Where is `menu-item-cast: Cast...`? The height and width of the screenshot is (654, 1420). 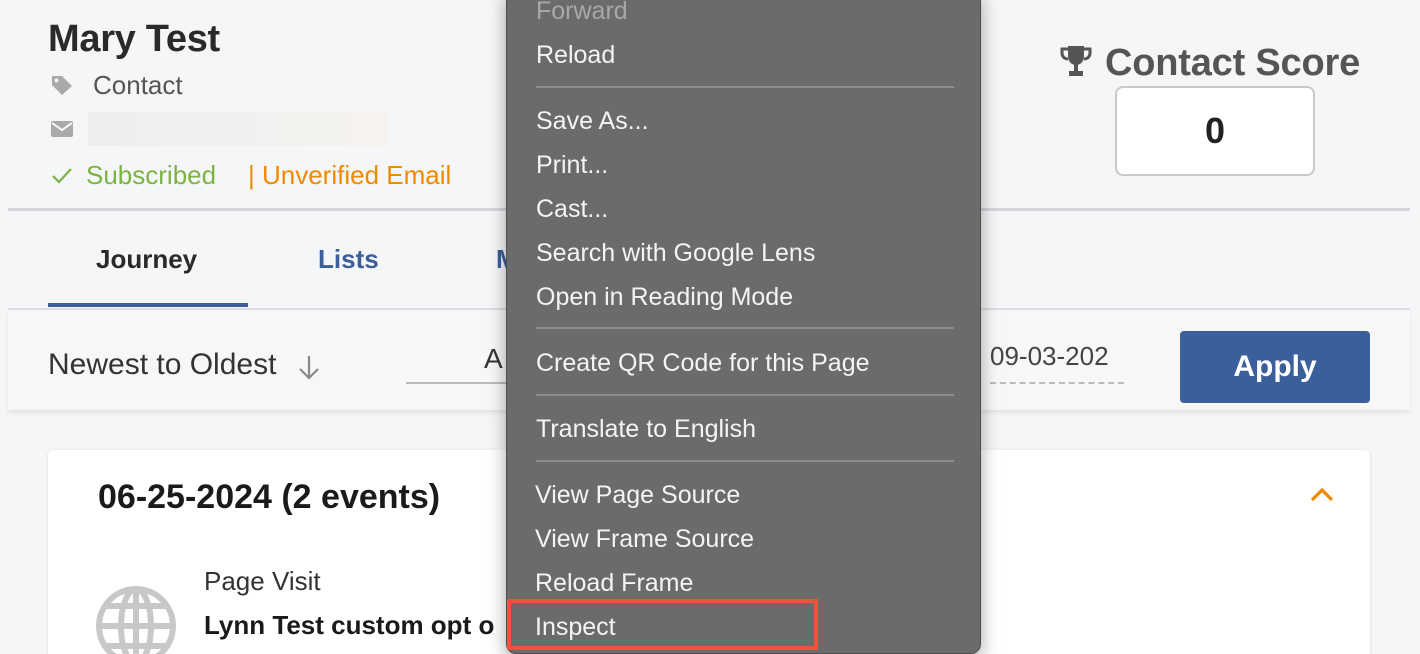 menu-item-cast: Cast... is located at coordinates (572, 209).